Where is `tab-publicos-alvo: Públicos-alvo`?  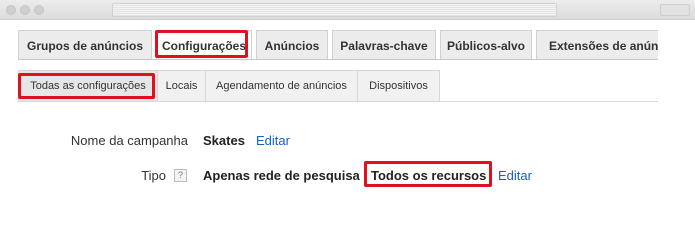
tab-publicos-alvo: Públicos-alvo is located at coordinates (486, 44).